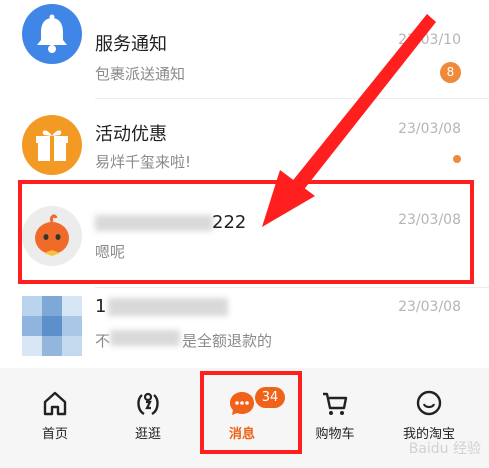 This screenshot has width=489, height=468. Describe the element at coordinates (147, 434) in the screenshot. I see `tab-label: 逛逛` at that location.